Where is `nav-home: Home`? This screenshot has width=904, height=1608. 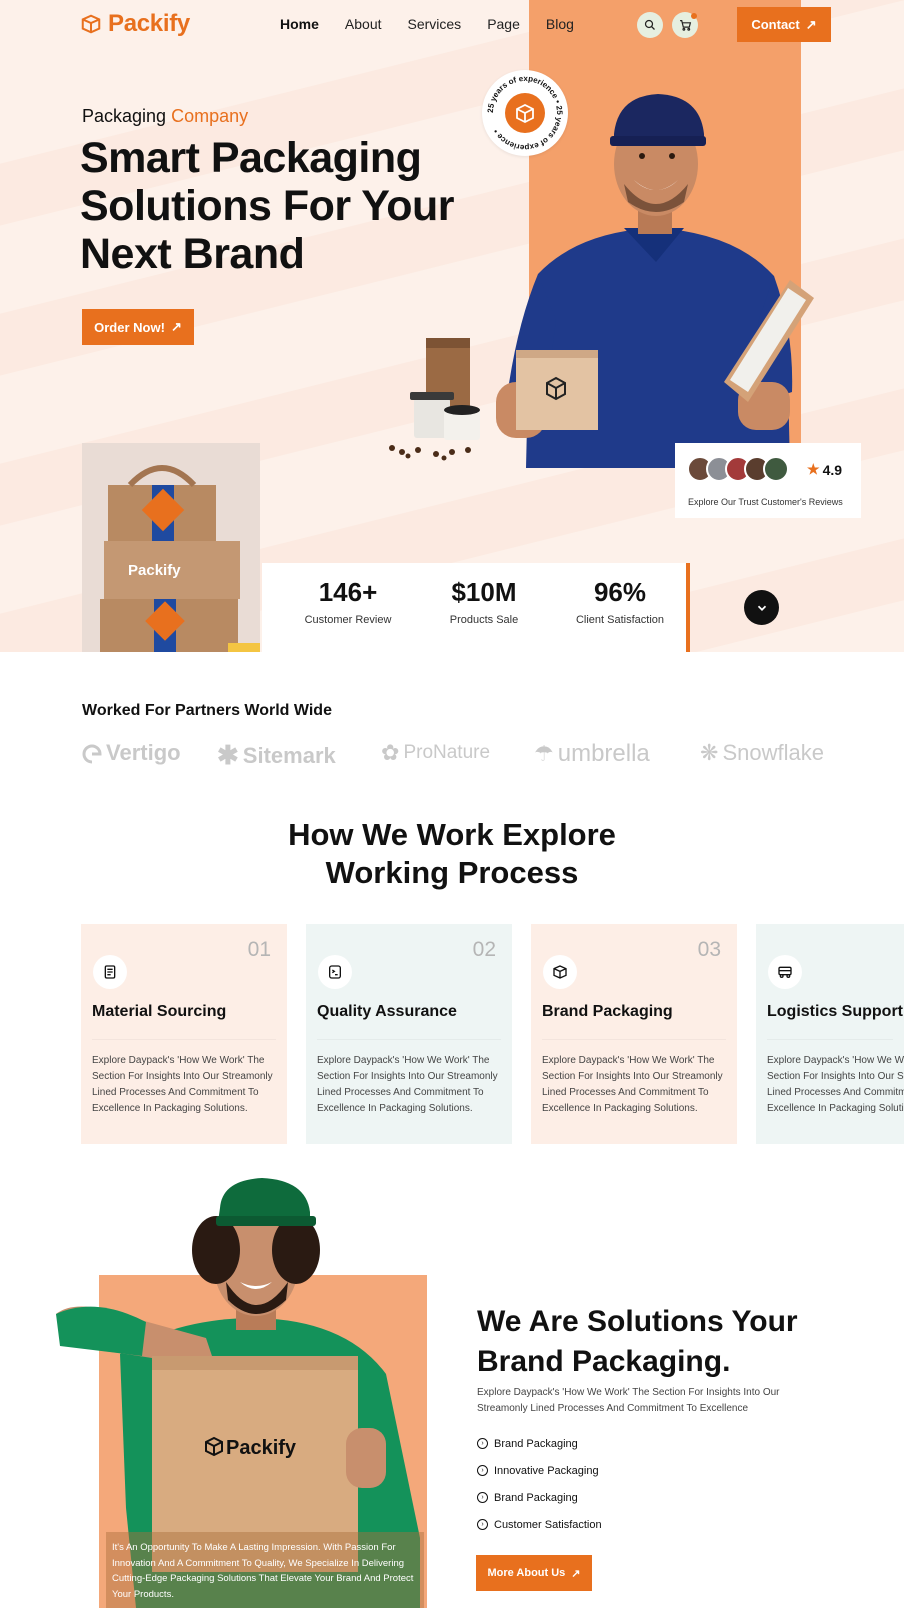
nav-home: Home is located at coordinates (299, 24).